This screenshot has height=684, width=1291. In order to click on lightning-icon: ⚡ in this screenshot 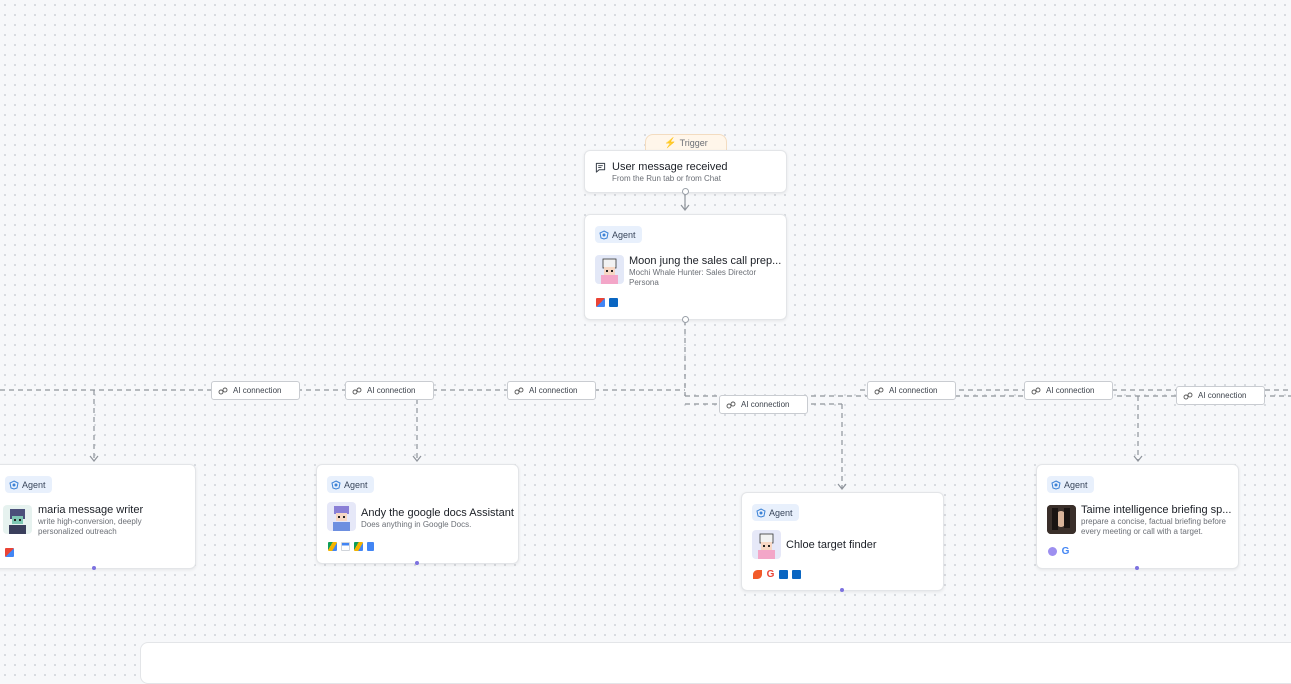, I will do `click(670, 143)`.